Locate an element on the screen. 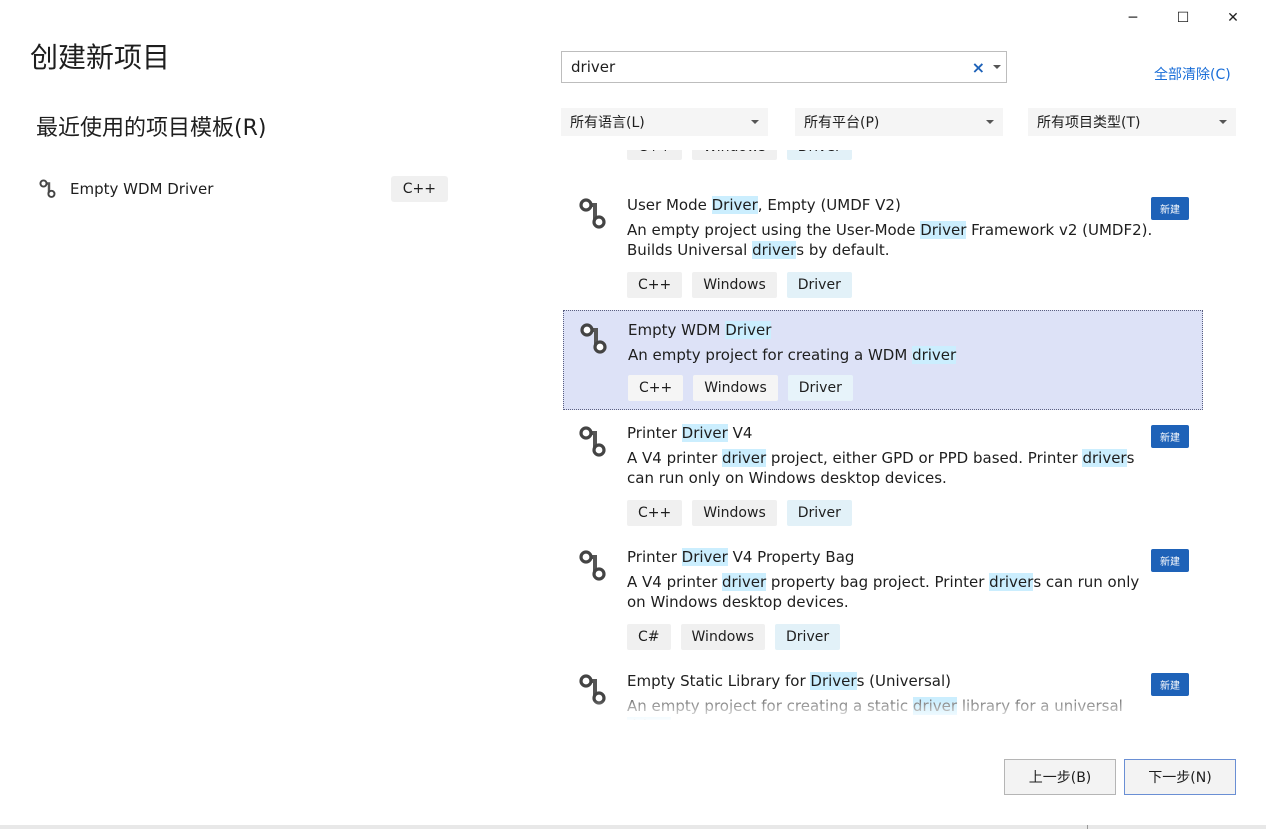 The image size is (1266, 829). recent-template-name: Empty WDM Driver is located at coordinates (142, 189).